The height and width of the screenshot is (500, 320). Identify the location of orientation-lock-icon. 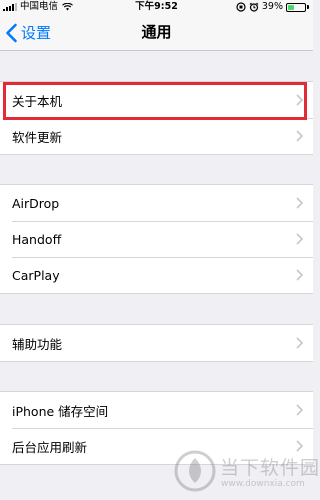
(241, 7).